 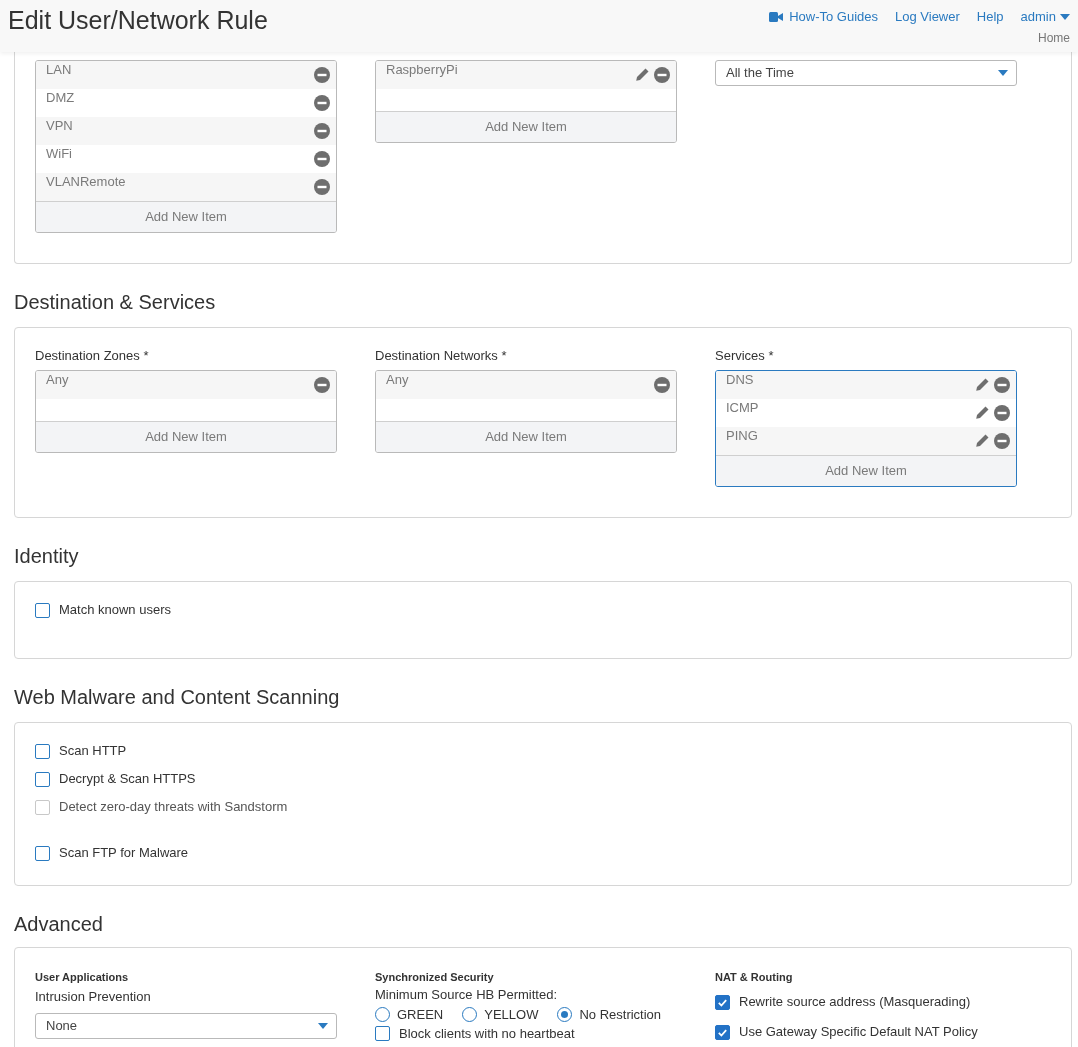 I want to click on checkbox-label: Detect zero-day threats with Sandstorm, so click(x=173, y=807).